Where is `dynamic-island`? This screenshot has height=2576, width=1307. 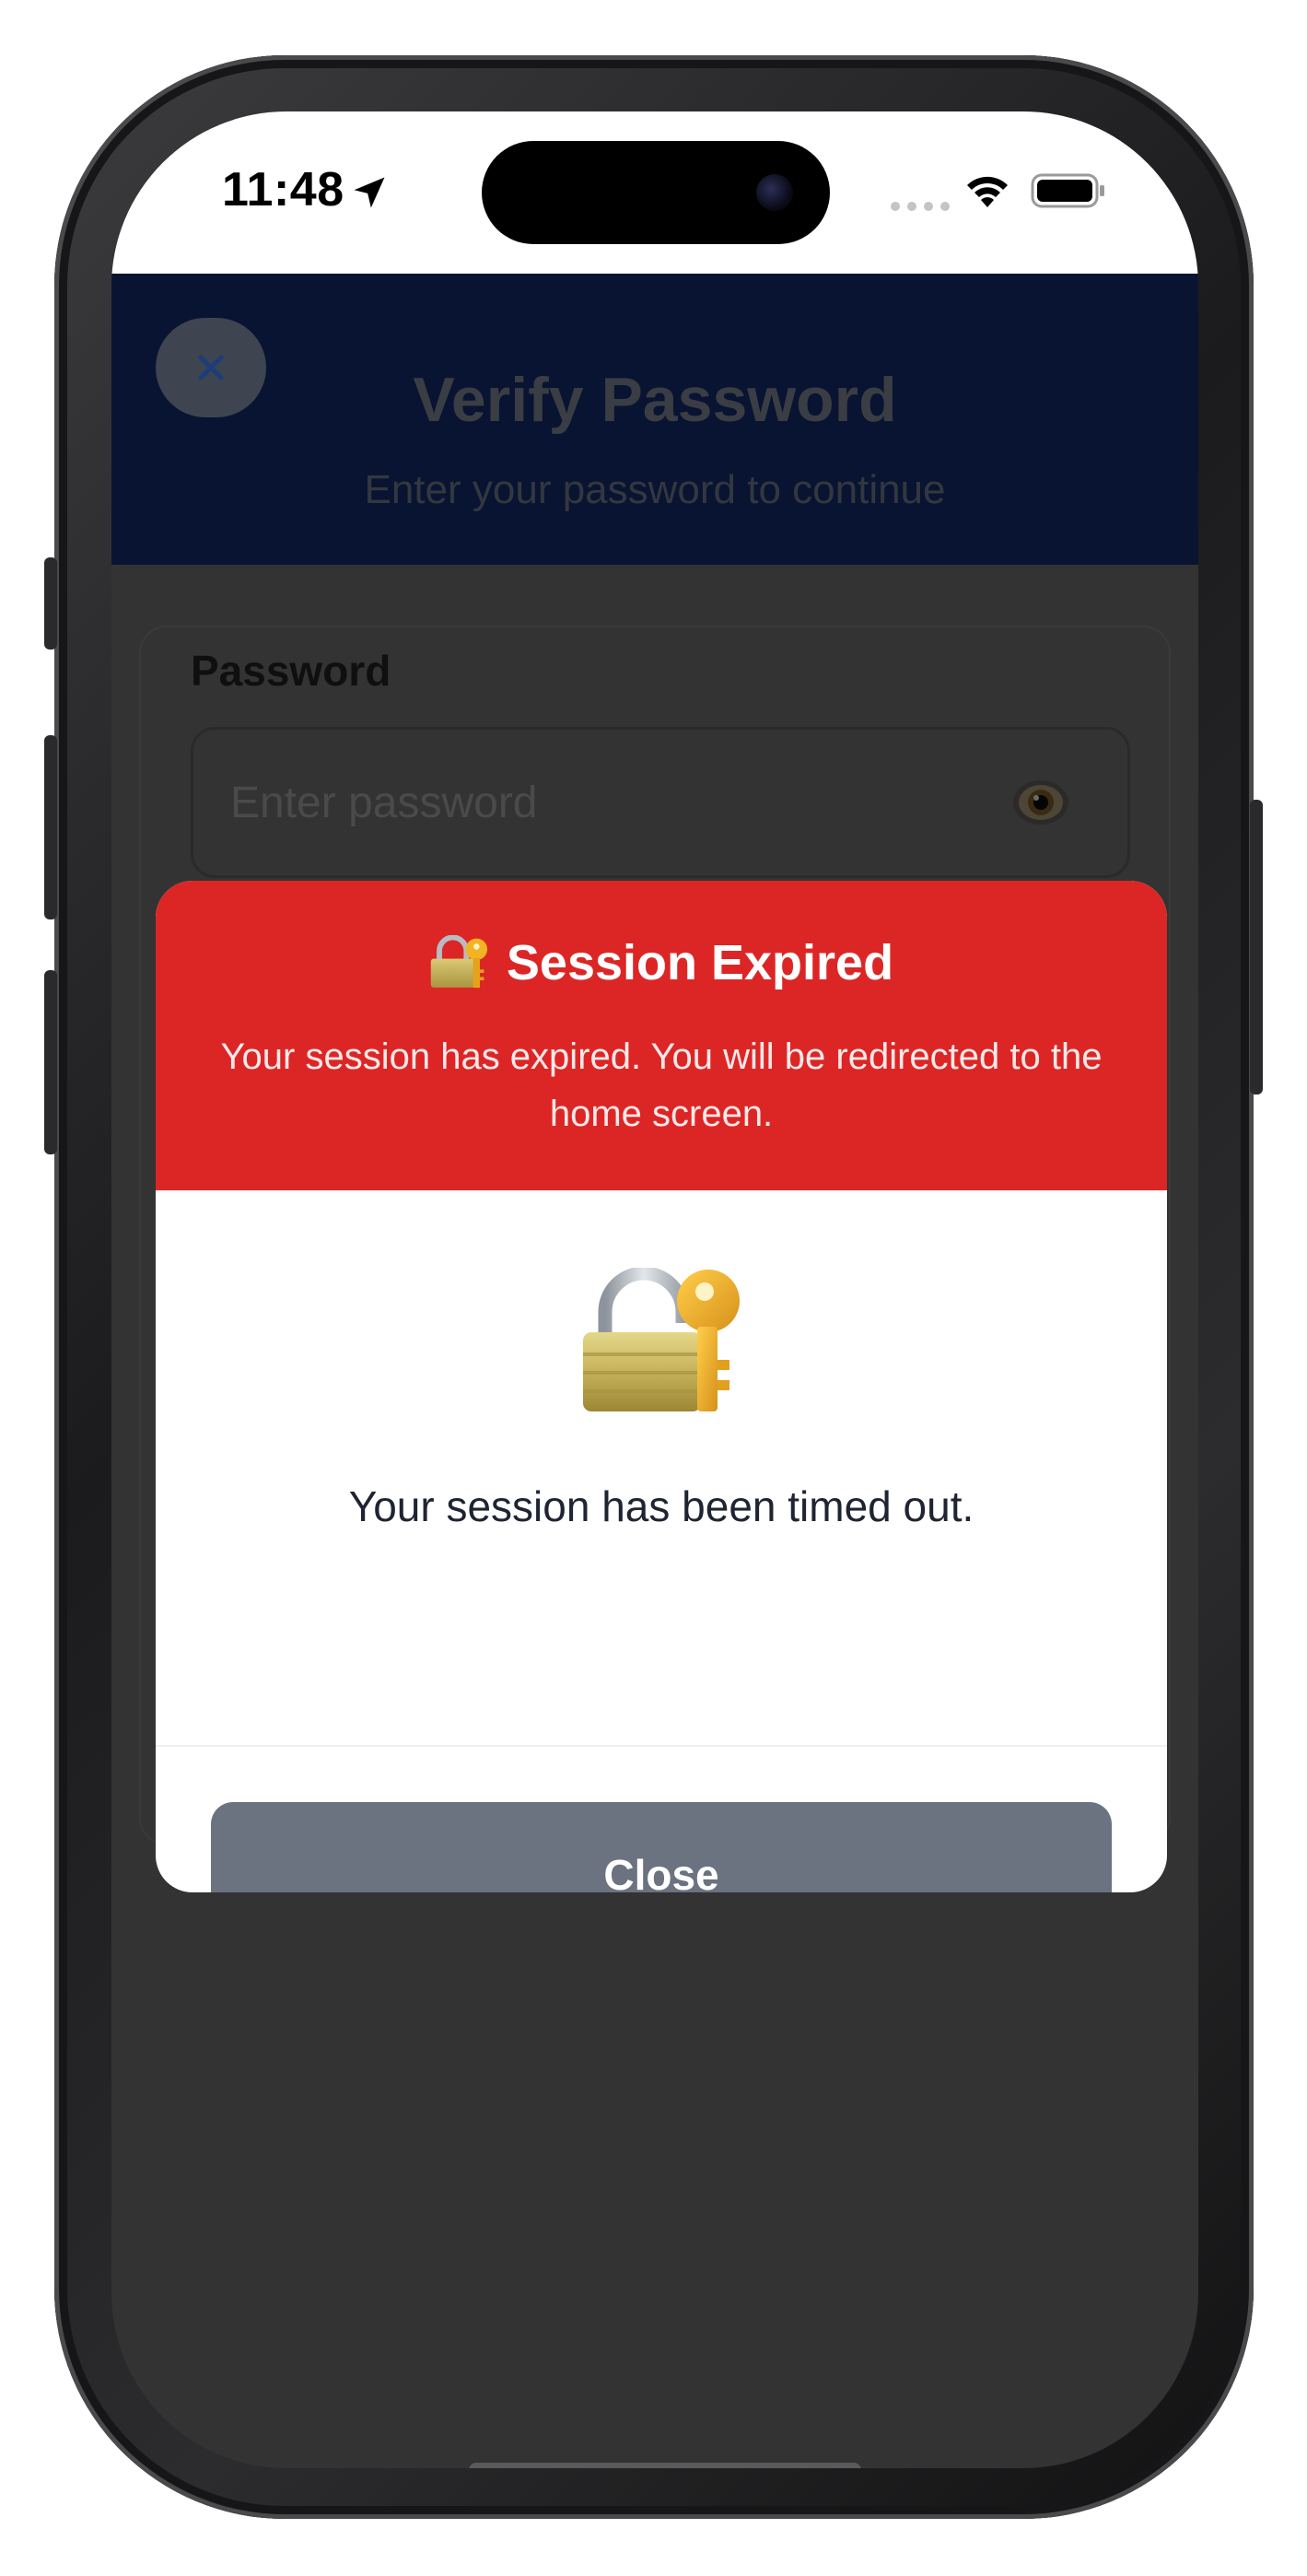 dynamic-island is located at coordinates (656, 192).